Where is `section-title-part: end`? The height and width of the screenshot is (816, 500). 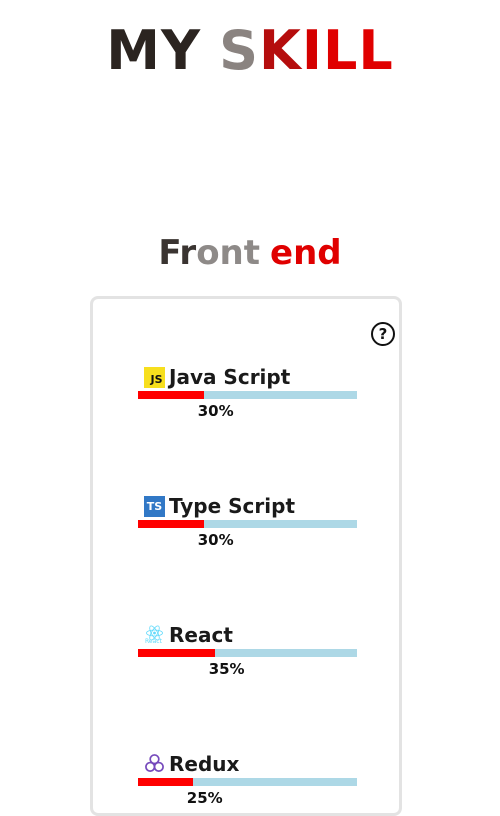
section-title-part: end is located at coordinates (306, 253).